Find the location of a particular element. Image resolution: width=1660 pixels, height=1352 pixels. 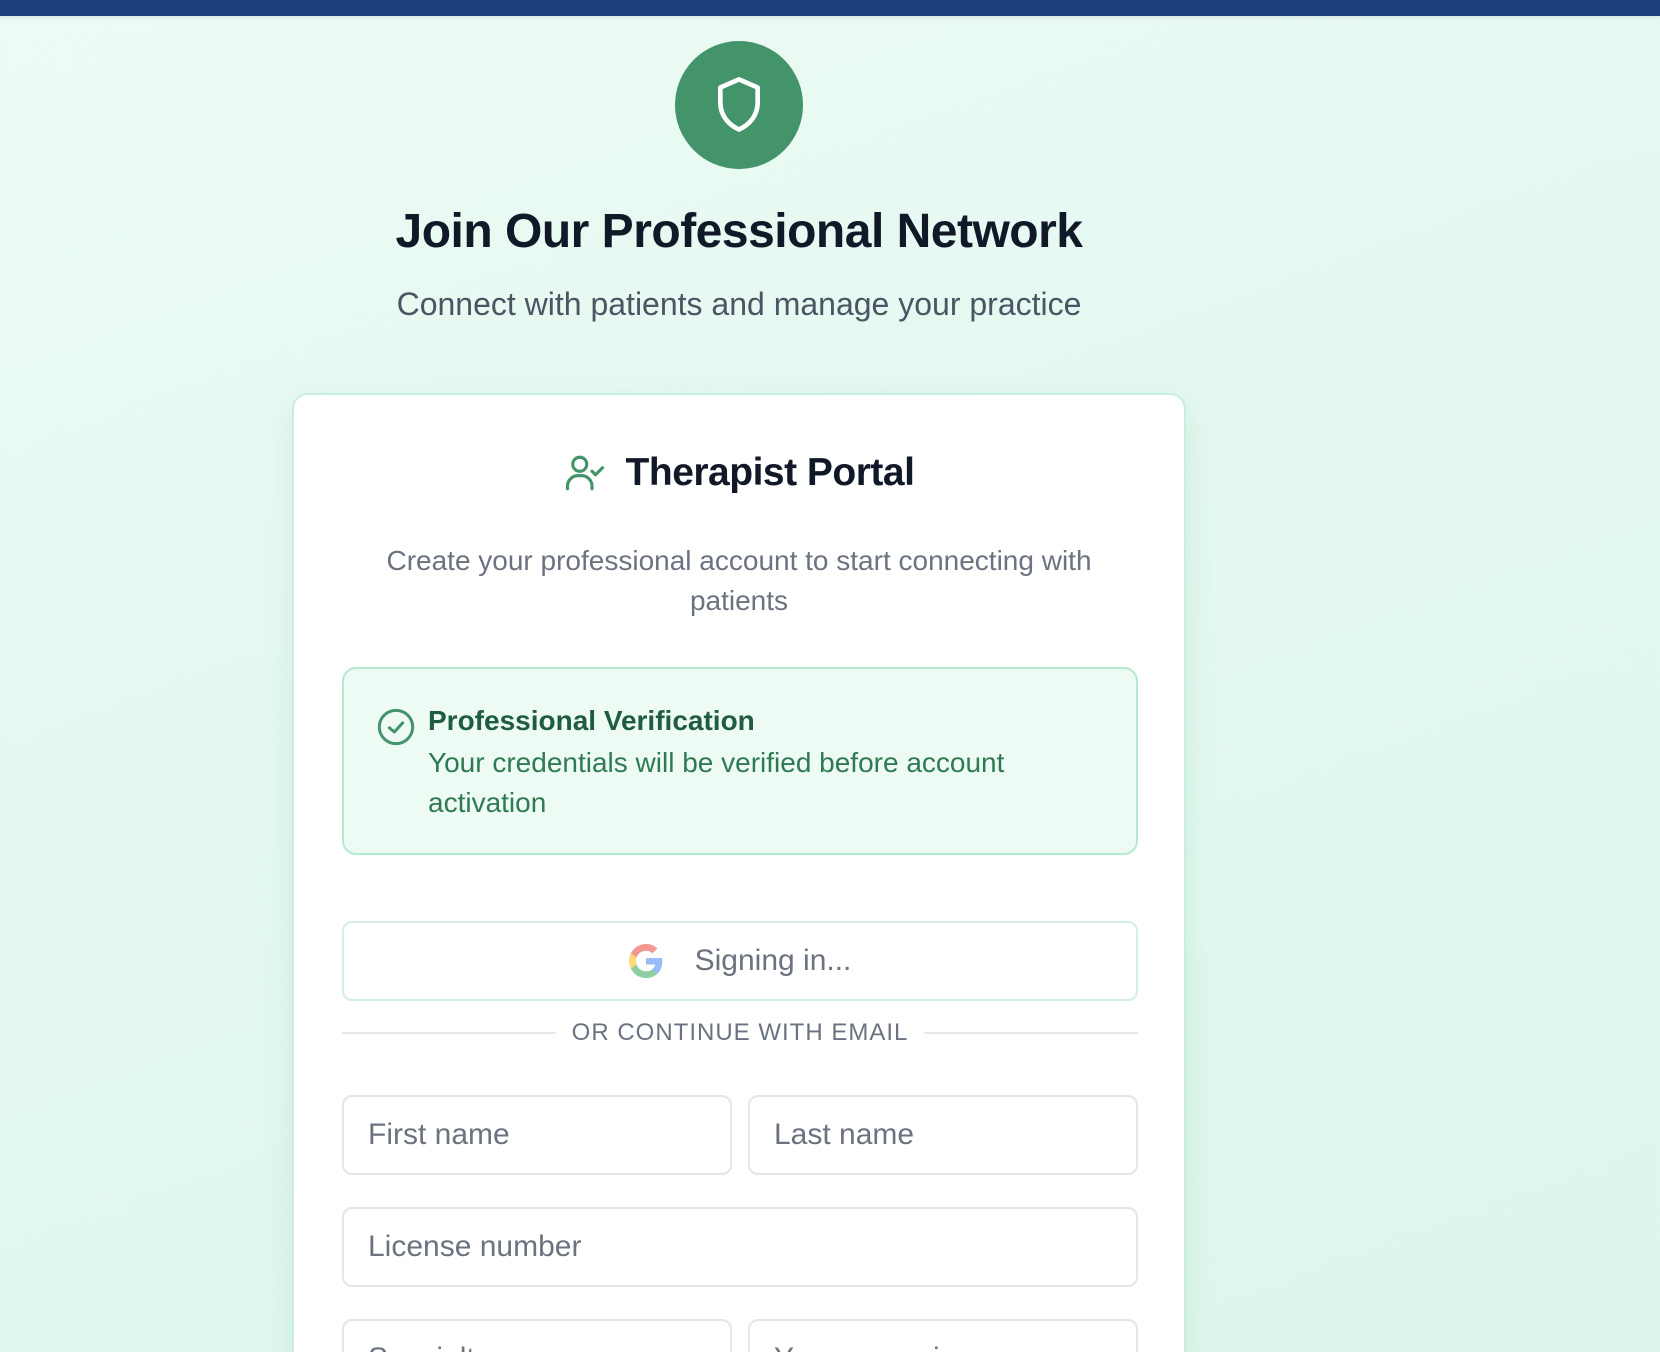

google-icon is located at coordinates (645, 961).